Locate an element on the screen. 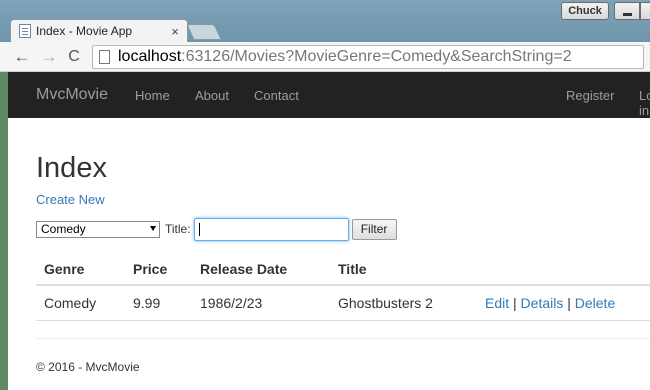 The image size is (650, 390). browser-tab: Index - Movie App × is located at coordinates (99, 30).